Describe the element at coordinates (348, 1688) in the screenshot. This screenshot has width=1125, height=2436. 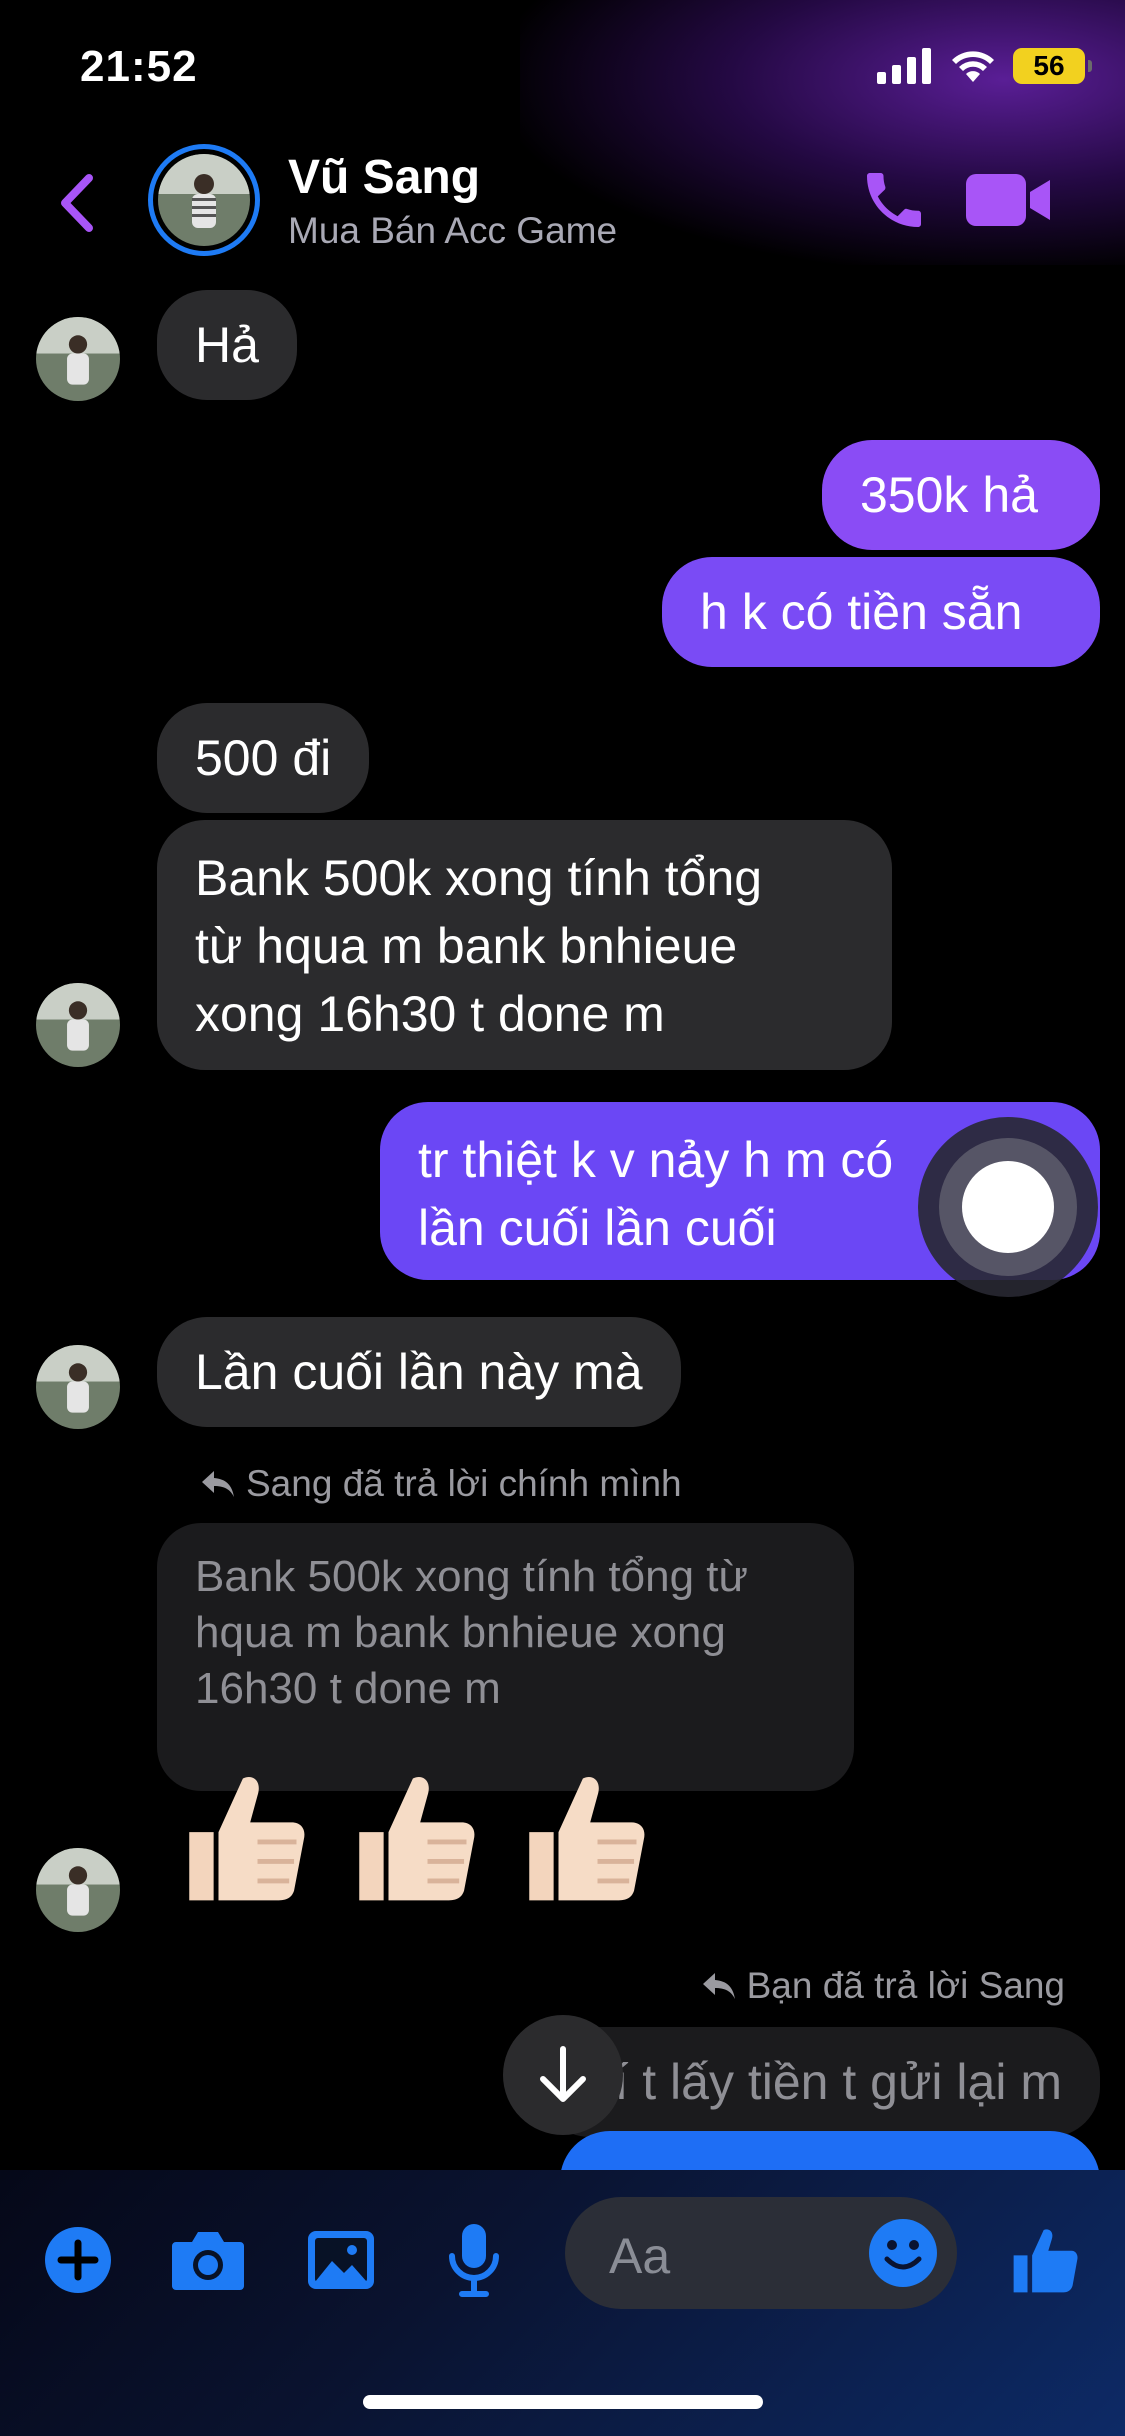
I see `quoted-text: 16h30 t done m` at that location.